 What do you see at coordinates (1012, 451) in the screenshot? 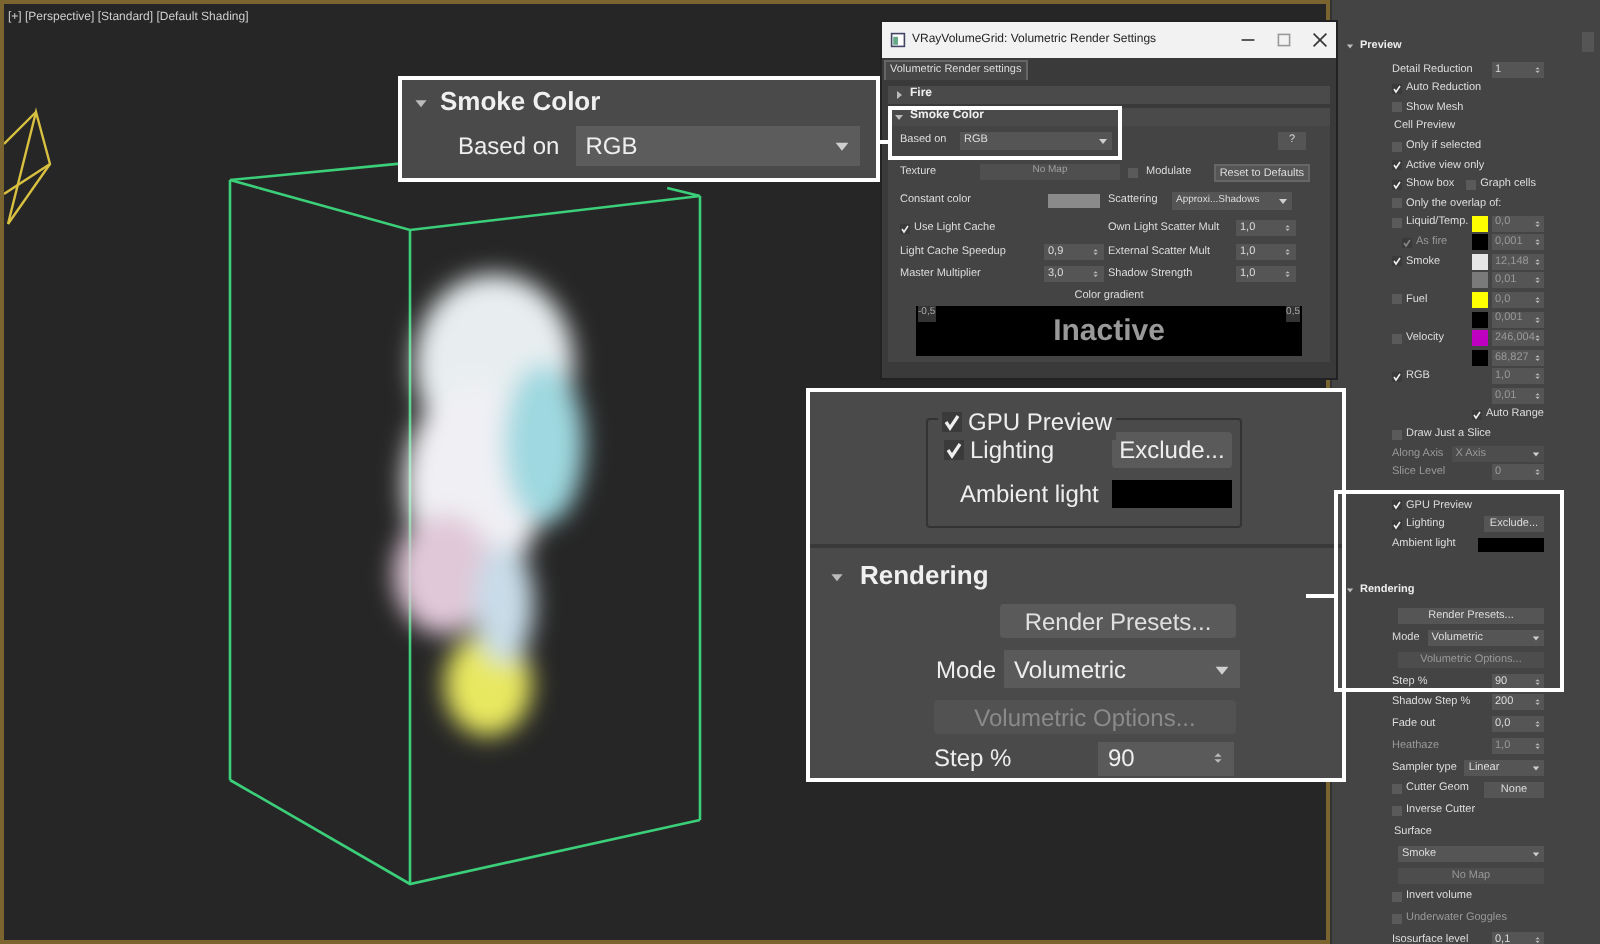
I see `checkbox-label: Lighting` at bounding box center [1012, 451].